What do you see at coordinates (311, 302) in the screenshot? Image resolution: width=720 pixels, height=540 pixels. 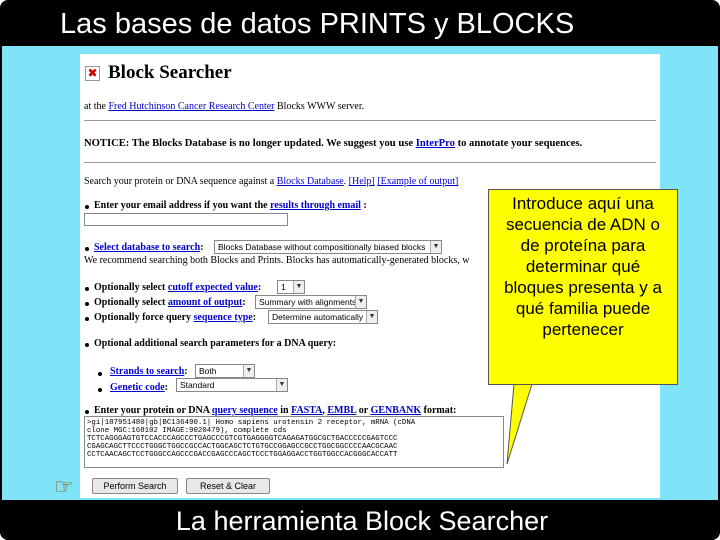 I see `amount-select: Summary with alignments ▼` at bounding box center [311, 302].